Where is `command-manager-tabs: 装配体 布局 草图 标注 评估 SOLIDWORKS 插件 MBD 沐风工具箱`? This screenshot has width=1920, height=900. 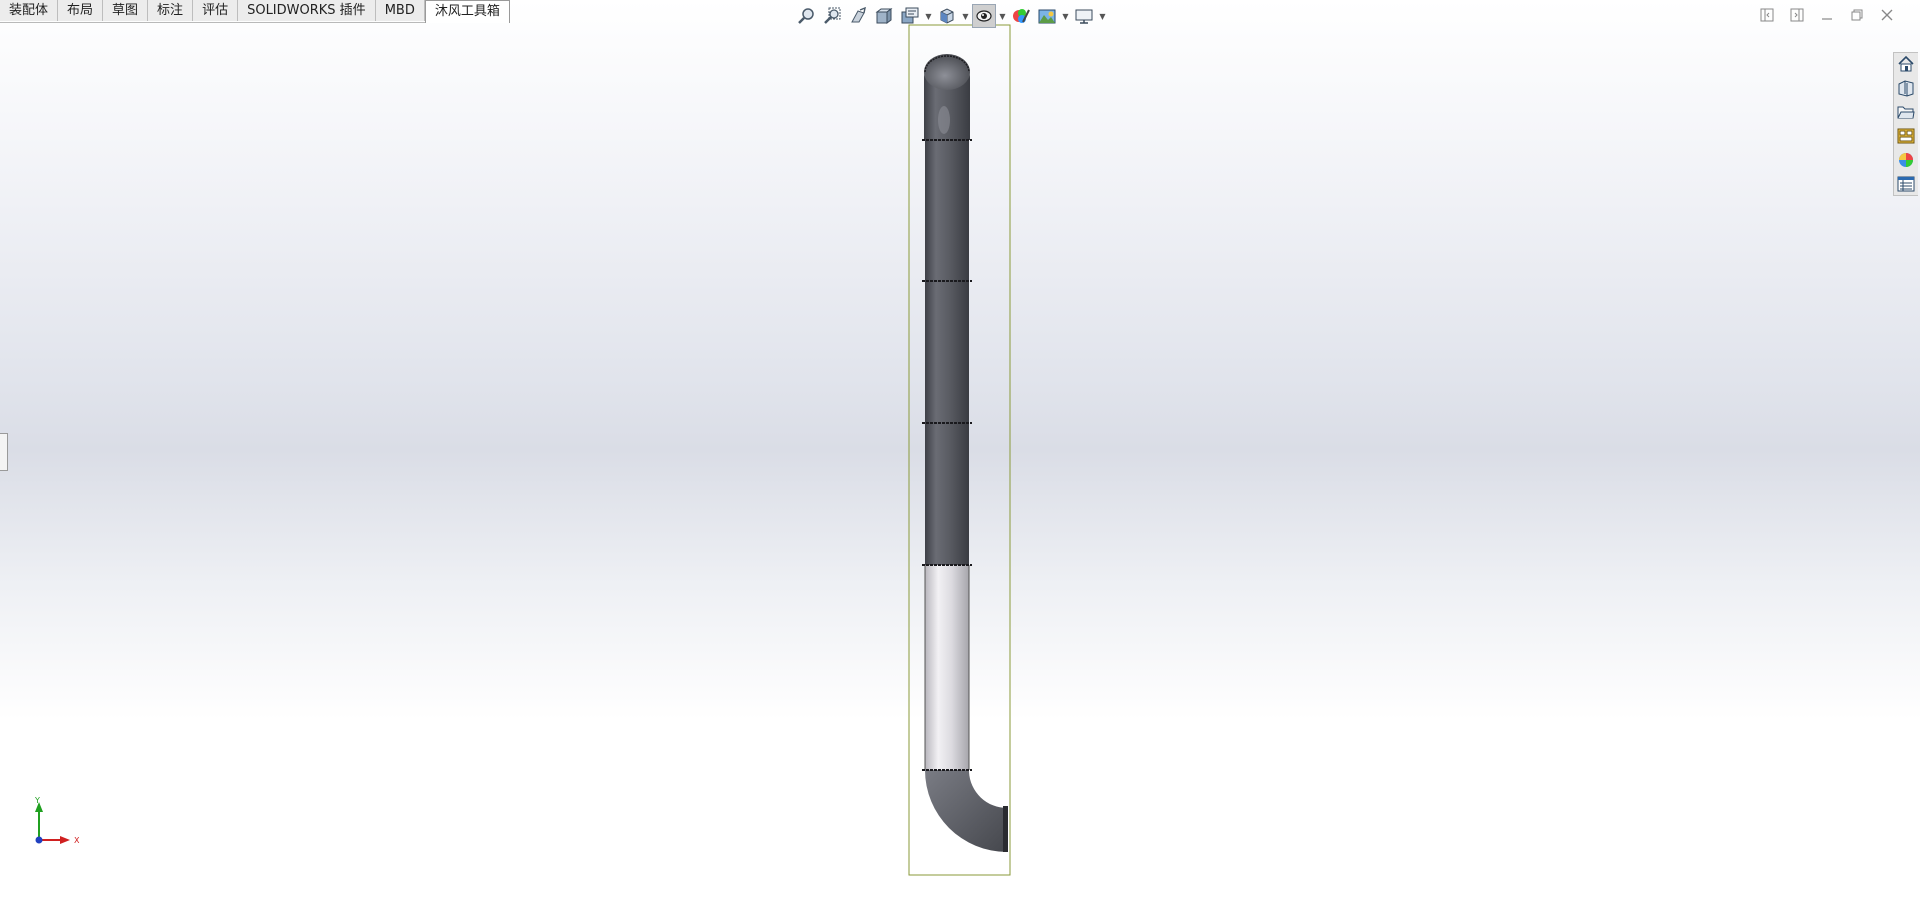
command-manager-tabs: 装配体 布局 草图 标注 评估 SOLIDWORKS 插件 MBD 沐风工具箱 is located at coordinates (255, 11).